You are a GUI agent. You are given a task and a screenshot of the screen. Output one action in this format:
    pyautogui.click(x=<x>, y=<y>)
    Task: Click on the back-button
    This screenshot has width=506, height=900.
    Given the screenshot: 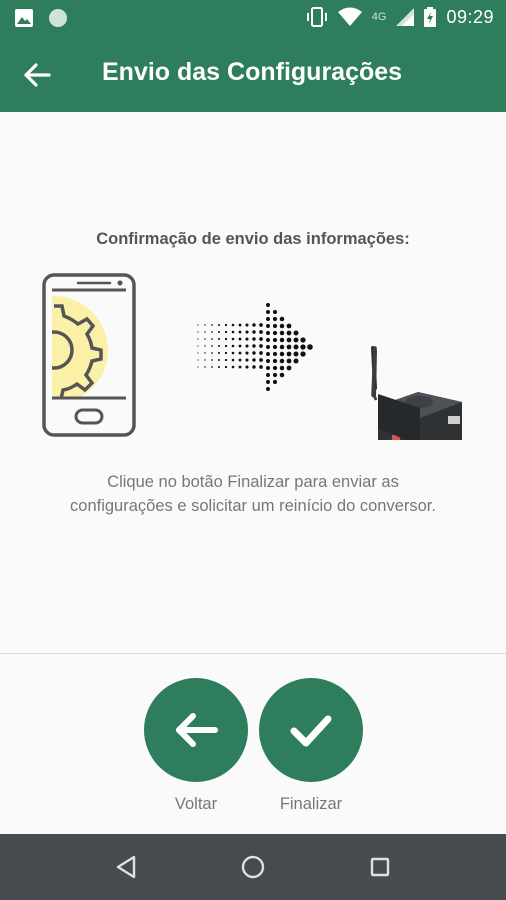 What is the action you would take?
    pyautogui.click(x=196, y=730)
    